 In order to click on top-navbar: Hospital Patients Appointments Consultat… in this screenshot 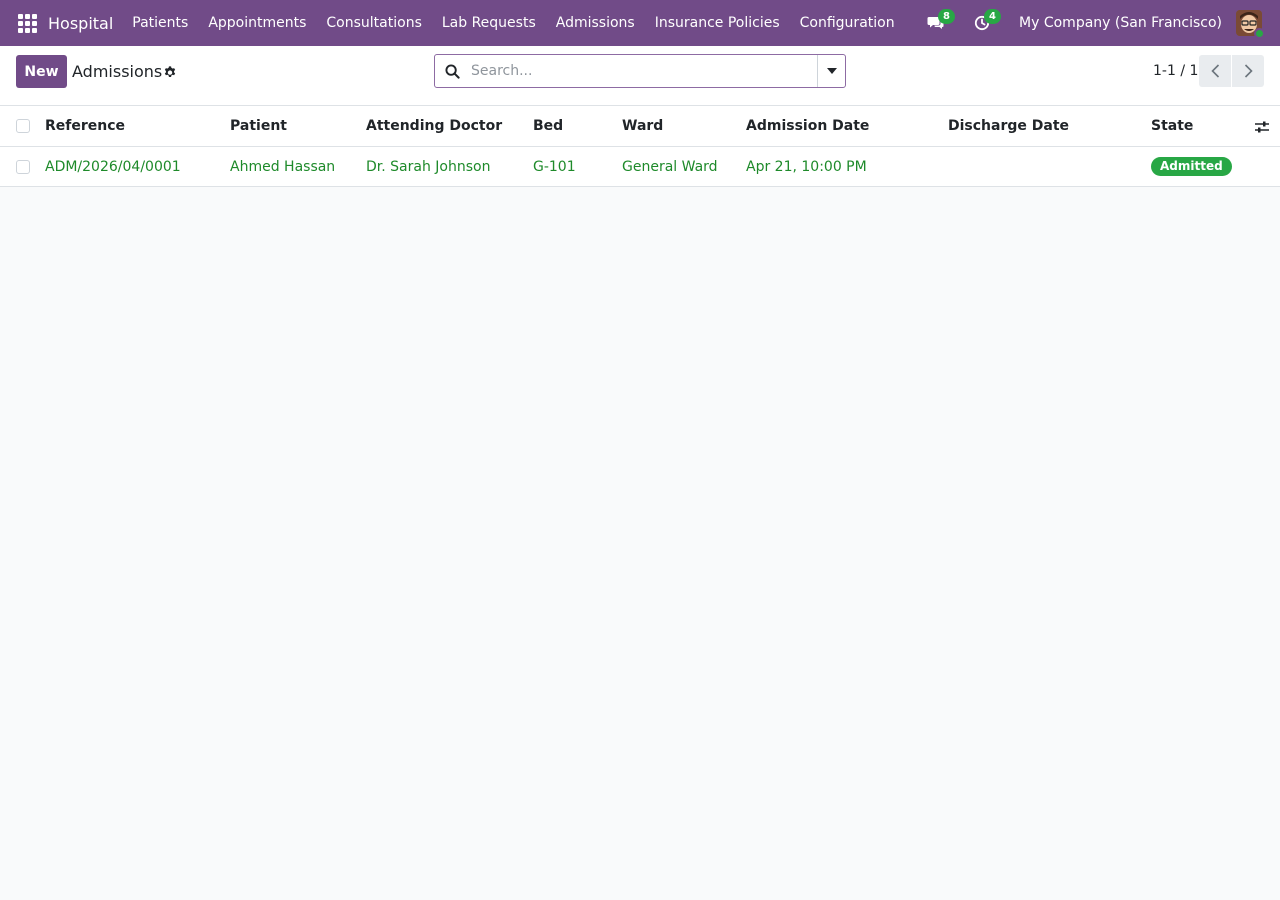, I will do `click(640, 23)`.